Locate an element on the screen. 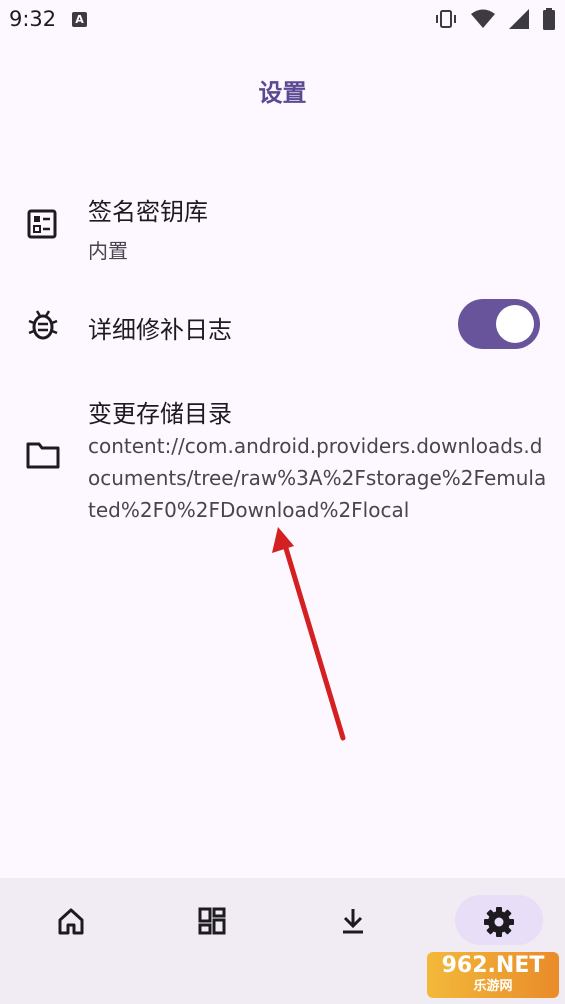 This screenshot has height=1004, width=565. watermark-main: 962.NET is located at coordinates (493, 965).